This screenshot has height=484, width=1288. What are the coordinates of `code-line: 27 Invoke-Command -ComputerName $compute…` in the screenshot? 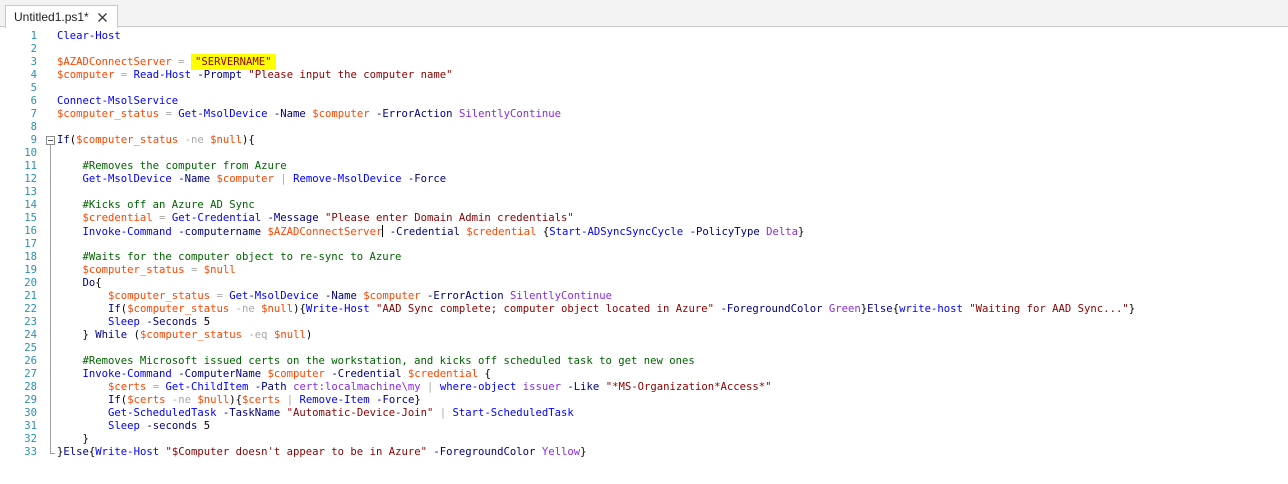 It's located at (644, 374).